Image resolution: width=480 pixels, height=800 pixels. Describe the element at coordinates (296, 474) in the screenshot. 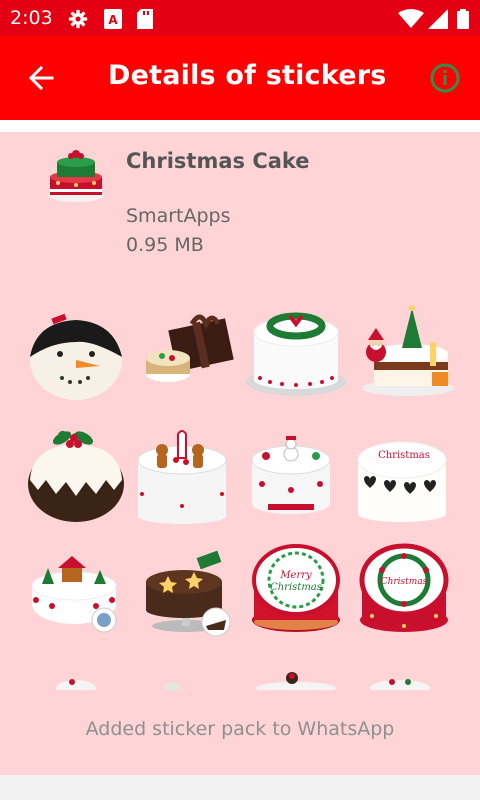

I see `sticker-snowman-white-cake` at that location.